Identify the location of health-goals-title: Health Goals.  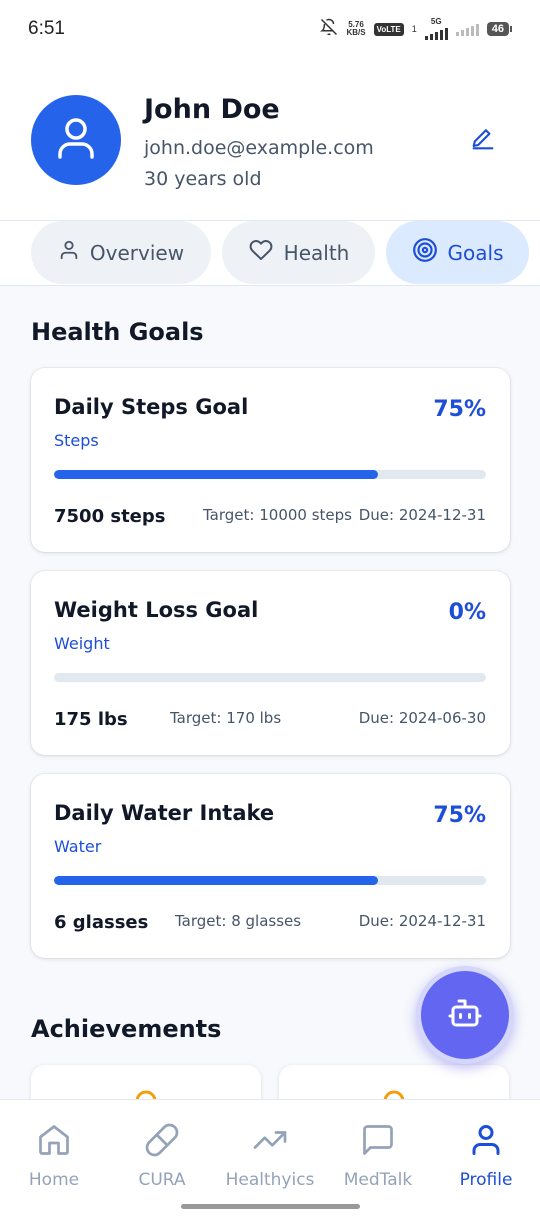
(117, 332).